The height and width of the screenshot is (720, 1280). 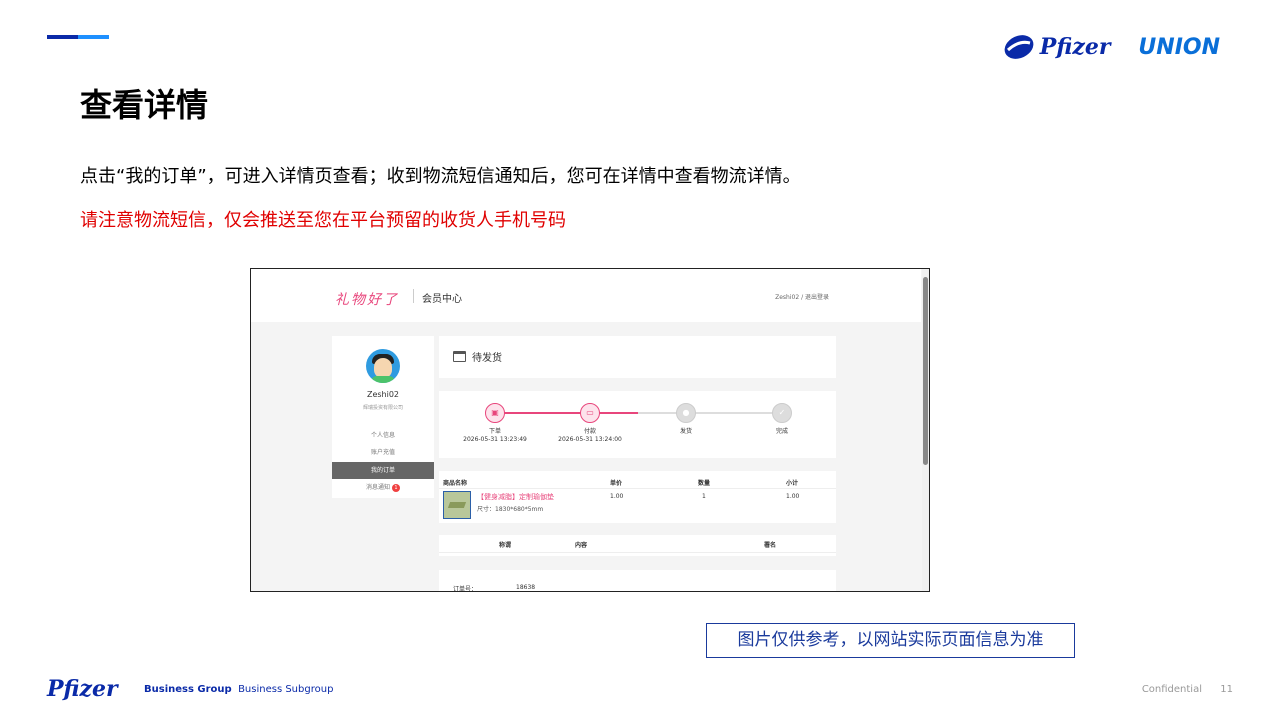 I want to click on warning-note: 请注意物流短信，仅会推送至您在平台预留的收货人手机号码, so click(x=323, y=220).